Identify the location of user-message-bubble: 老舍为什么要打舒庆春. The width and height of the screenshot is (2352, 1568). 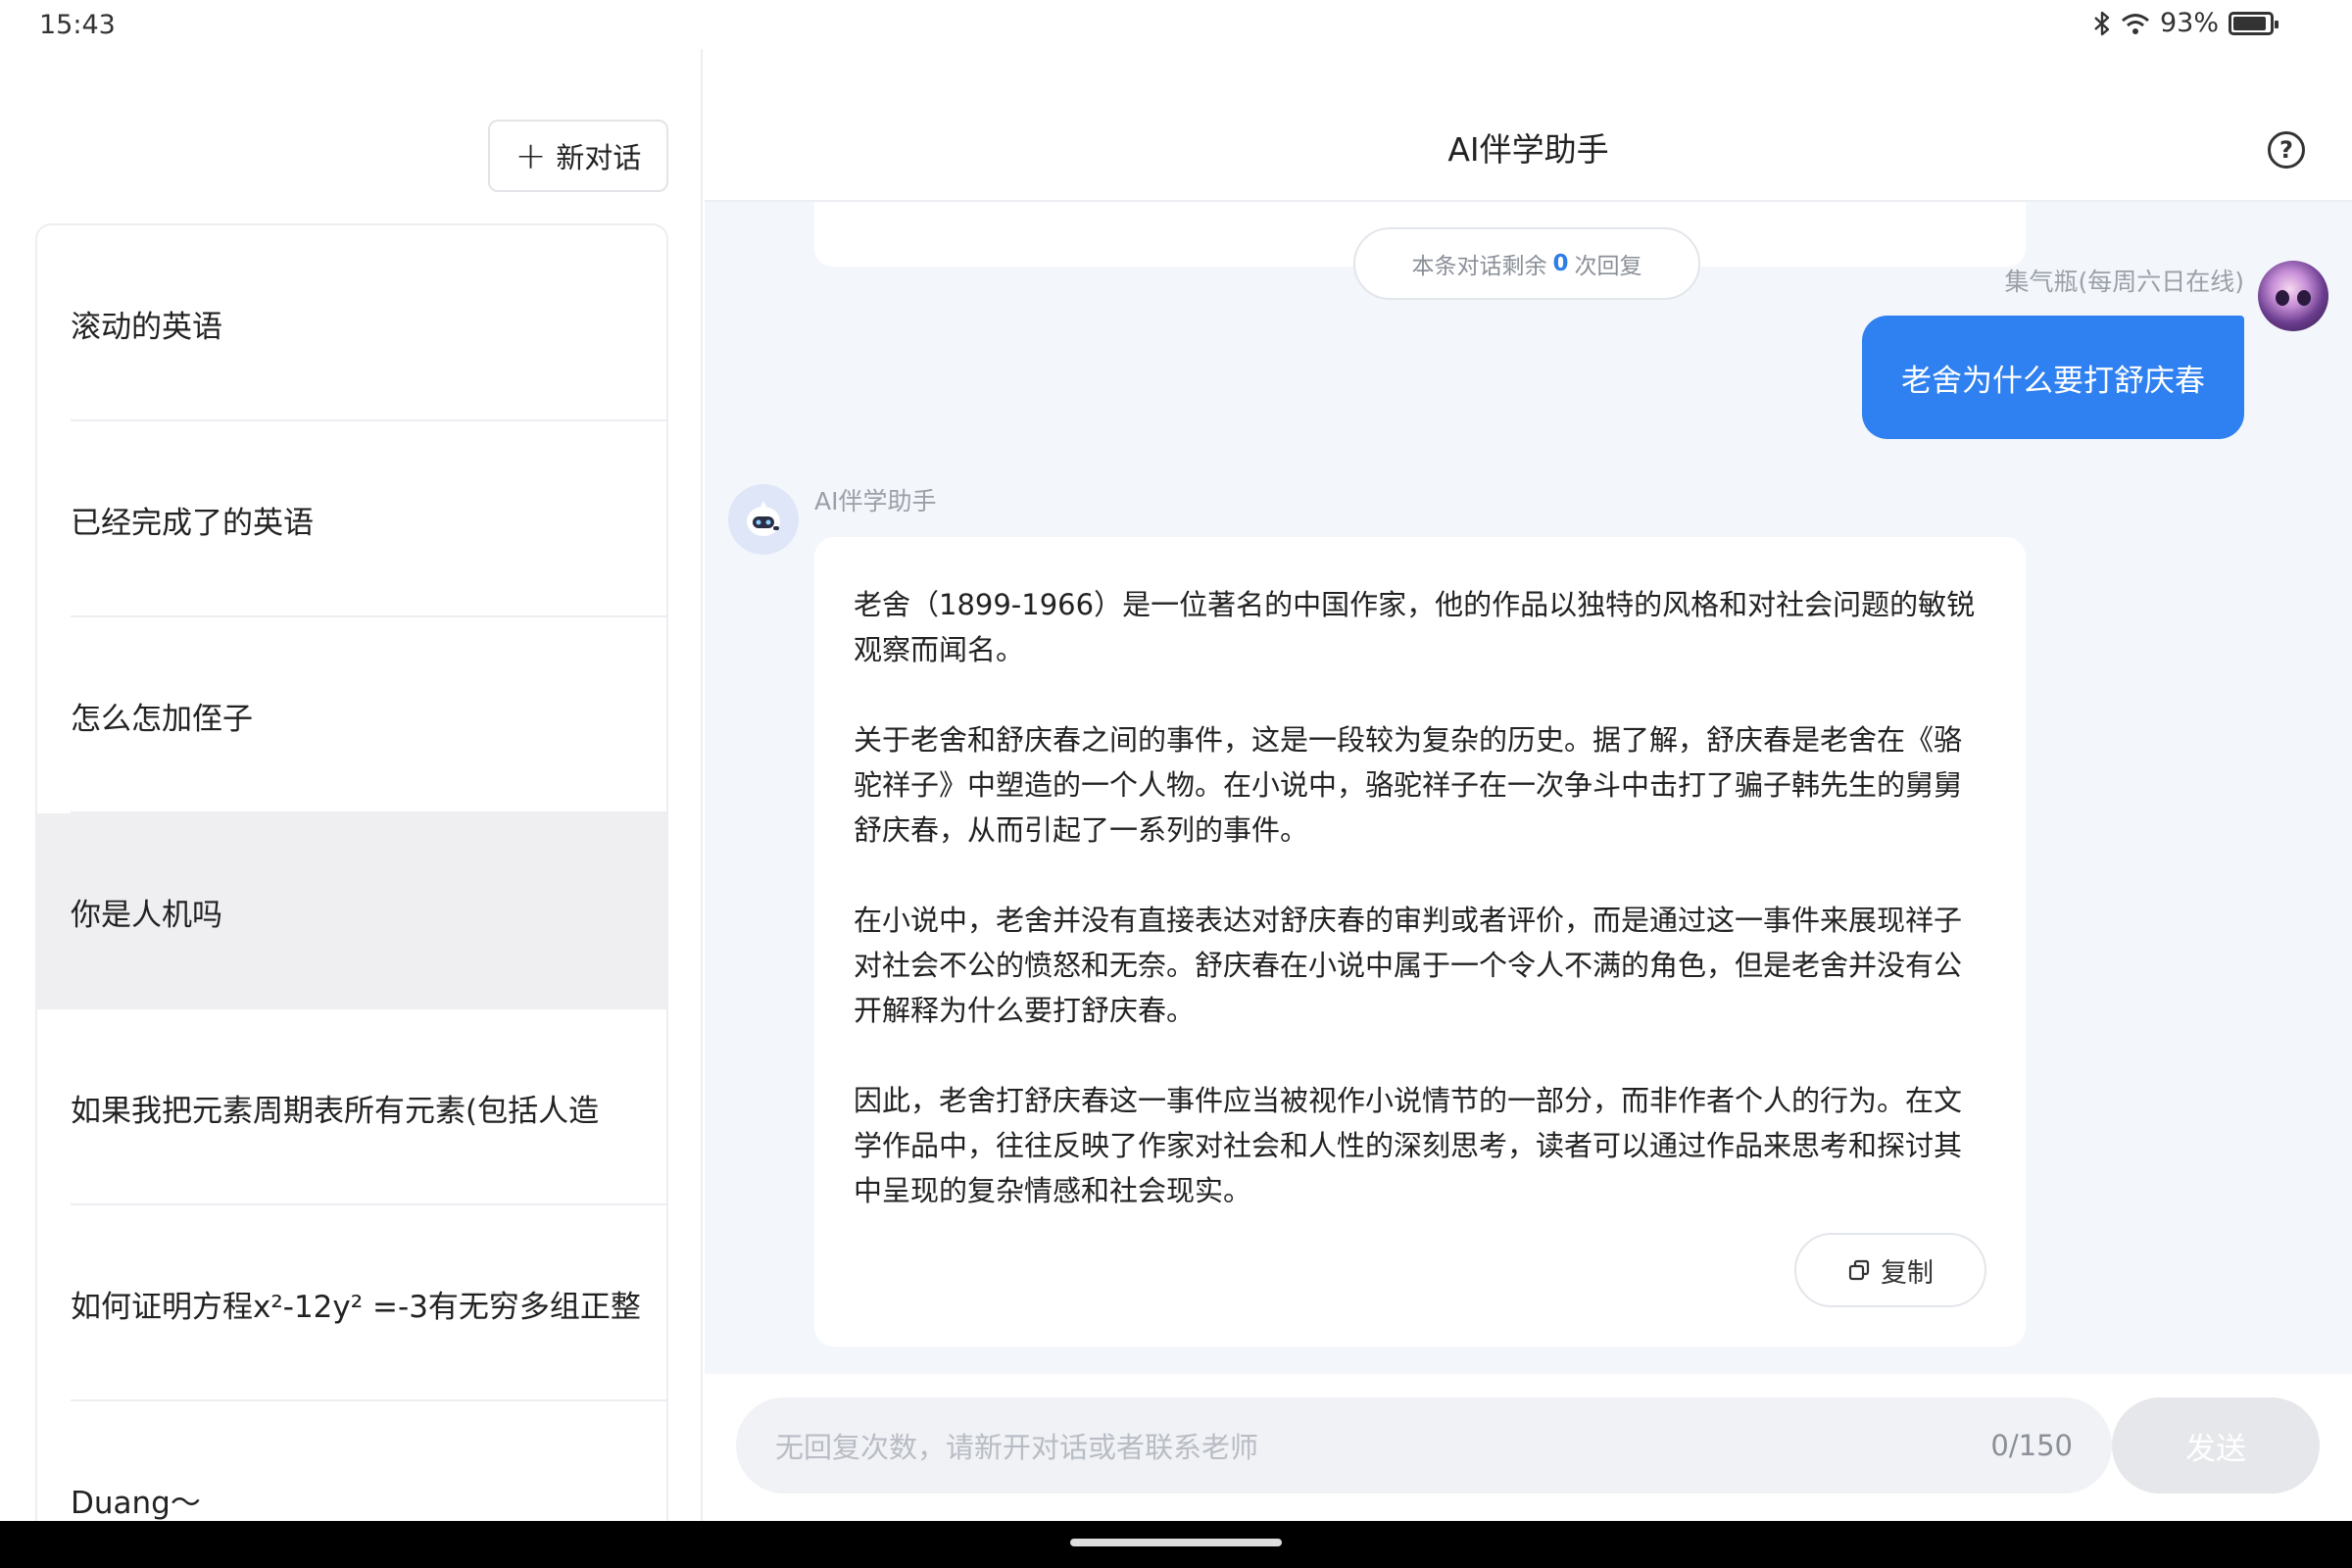
(2053, 377).